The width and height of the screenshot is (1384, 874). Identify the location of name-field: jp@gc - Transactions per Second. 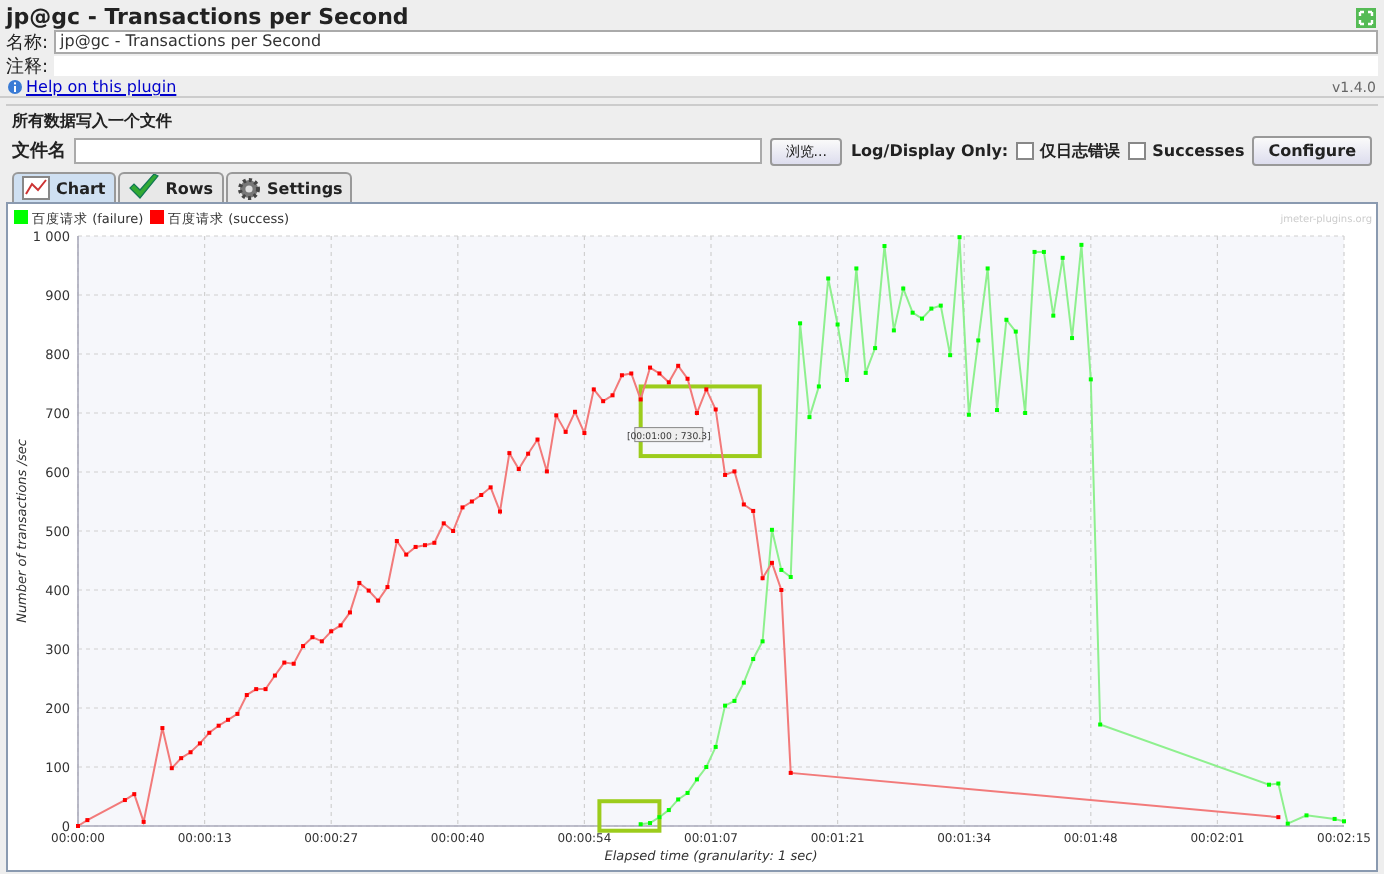
(716, 42).